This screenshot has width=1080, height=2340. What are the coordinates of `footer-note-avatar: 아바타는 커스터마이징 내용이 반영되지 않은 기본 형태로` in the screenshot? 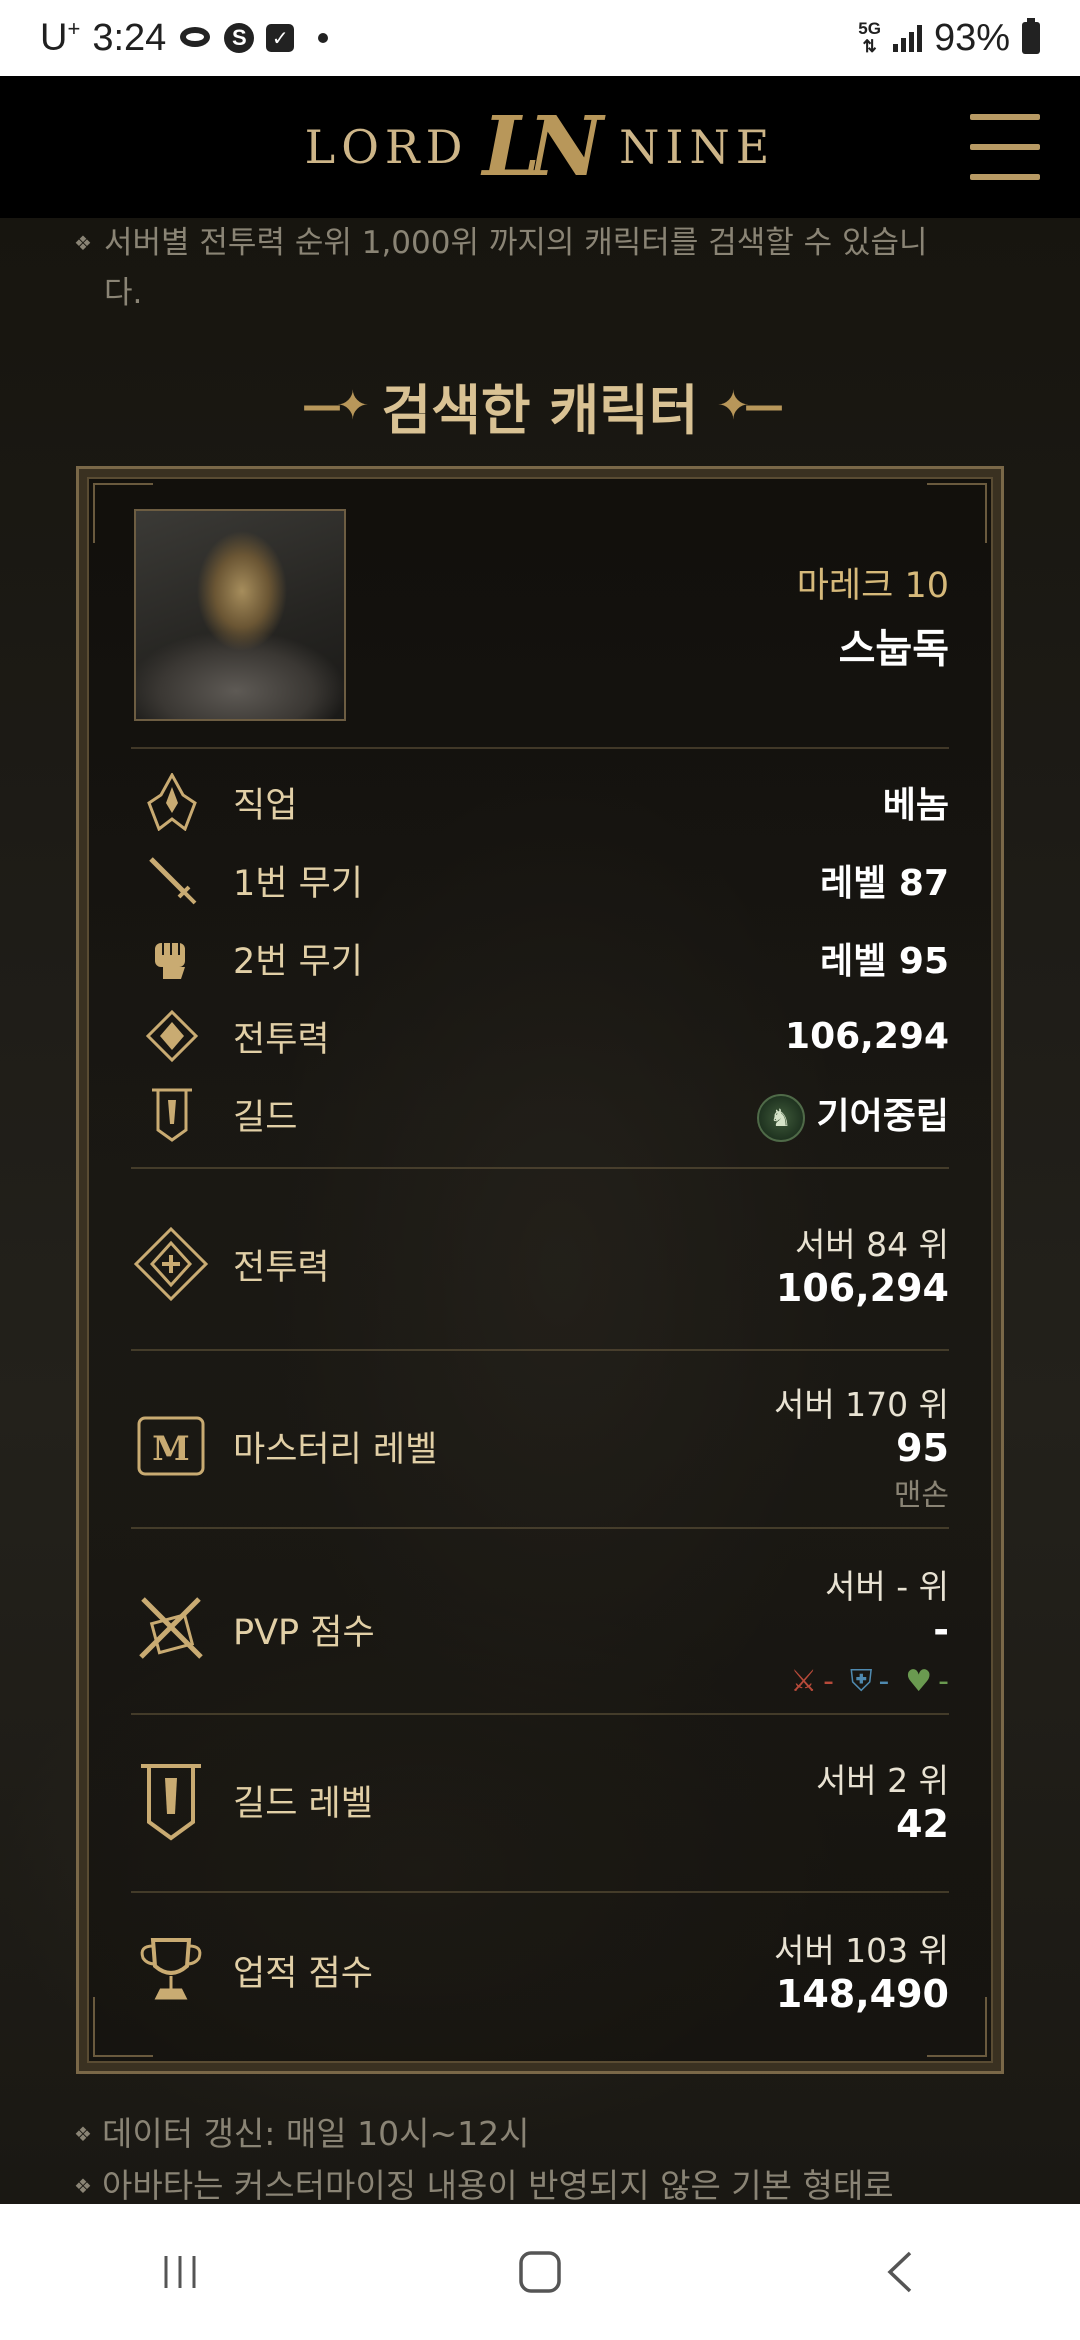 It's located at (524, 2182).